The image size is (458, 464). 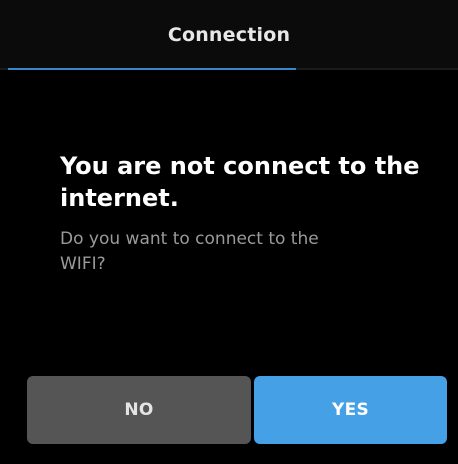 I want to click on dialog-message: Do you want to connect to the WIFI?, so click(x=189, y=251).